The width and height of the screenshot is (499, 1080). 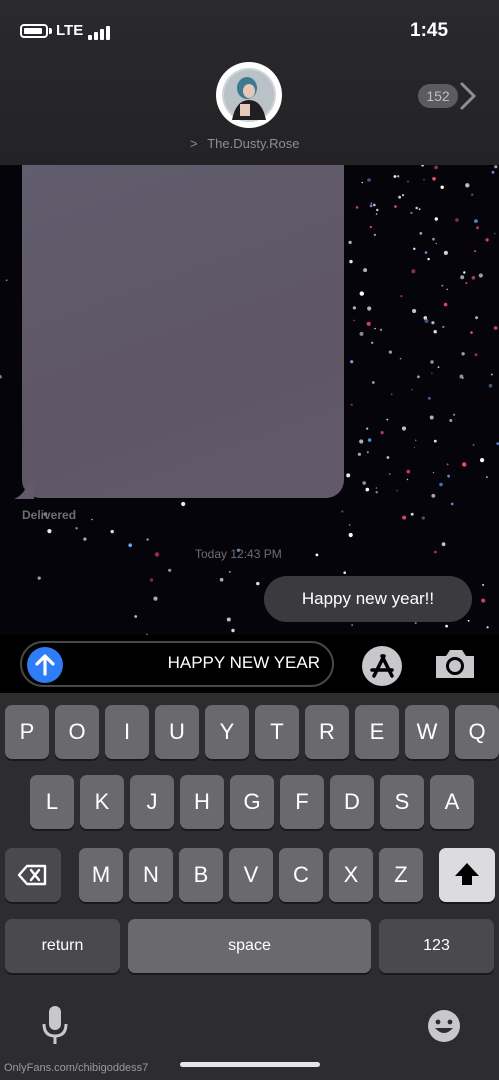 I want to click on shift-icon, so click(x=467, y=874).